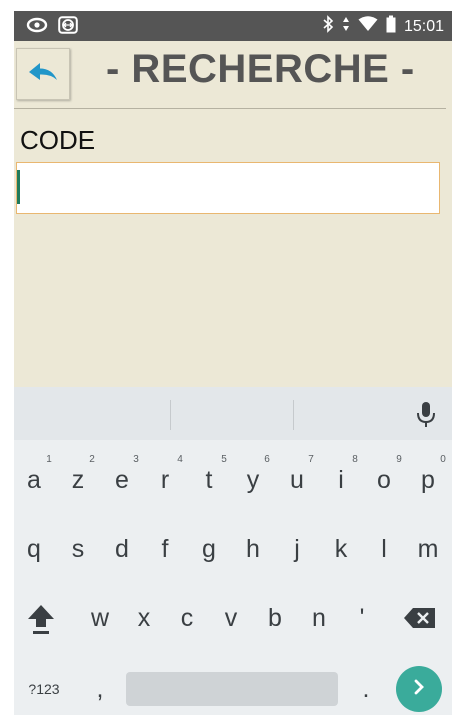 This screenshot has width=452, height=715. I want to click on status-time: 15:01, so click(423, 26).